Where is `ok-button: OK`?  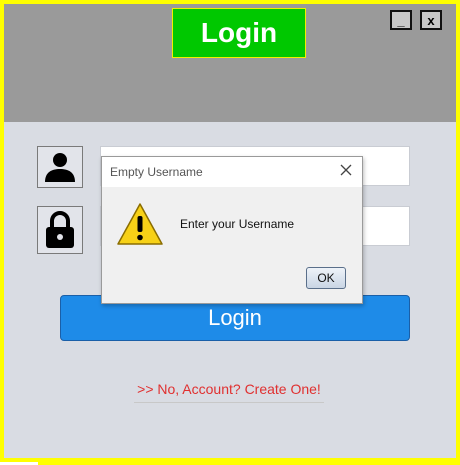 ok-button: OK is located at coordinates (326, 278).